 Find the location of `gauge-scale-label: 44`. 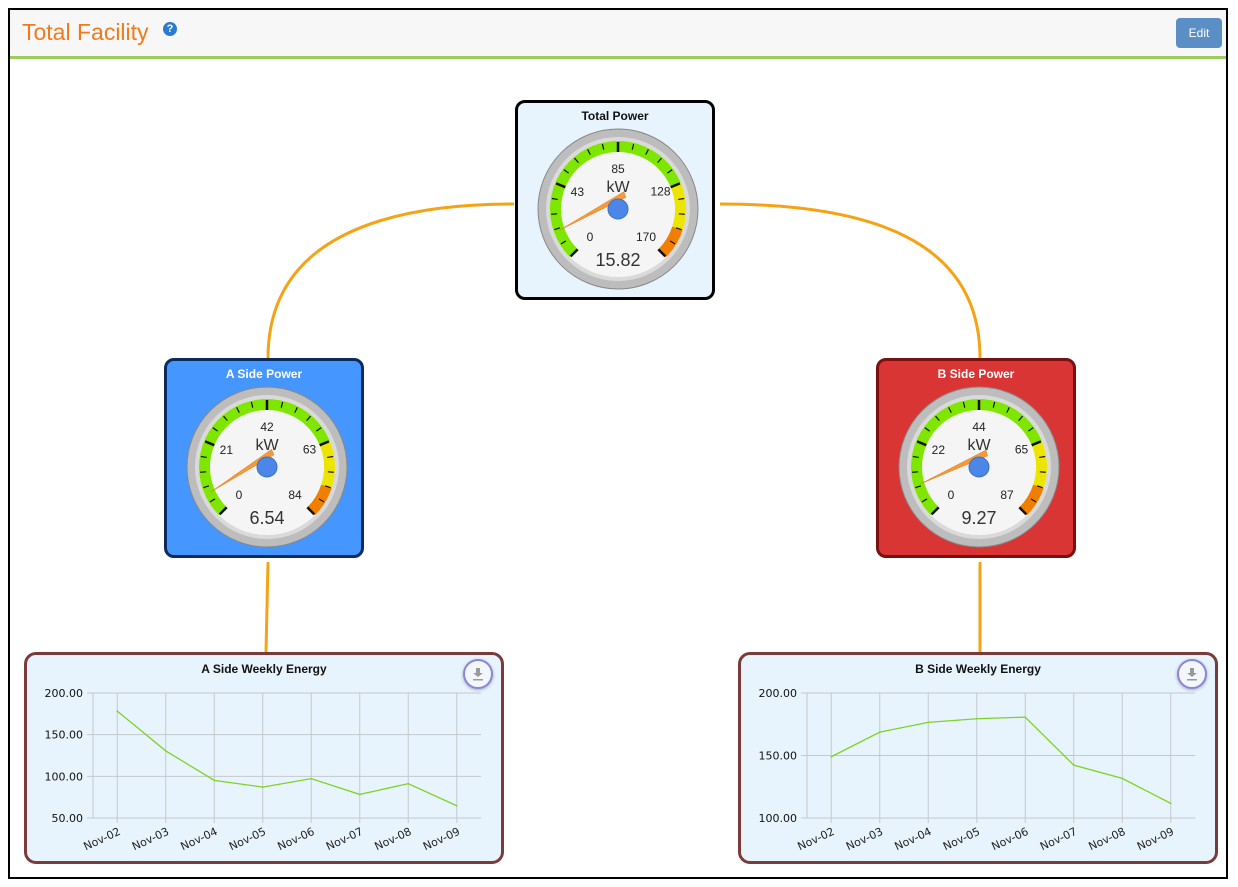

gauge-scale-label: 44 is located at coordinates (979, 427).